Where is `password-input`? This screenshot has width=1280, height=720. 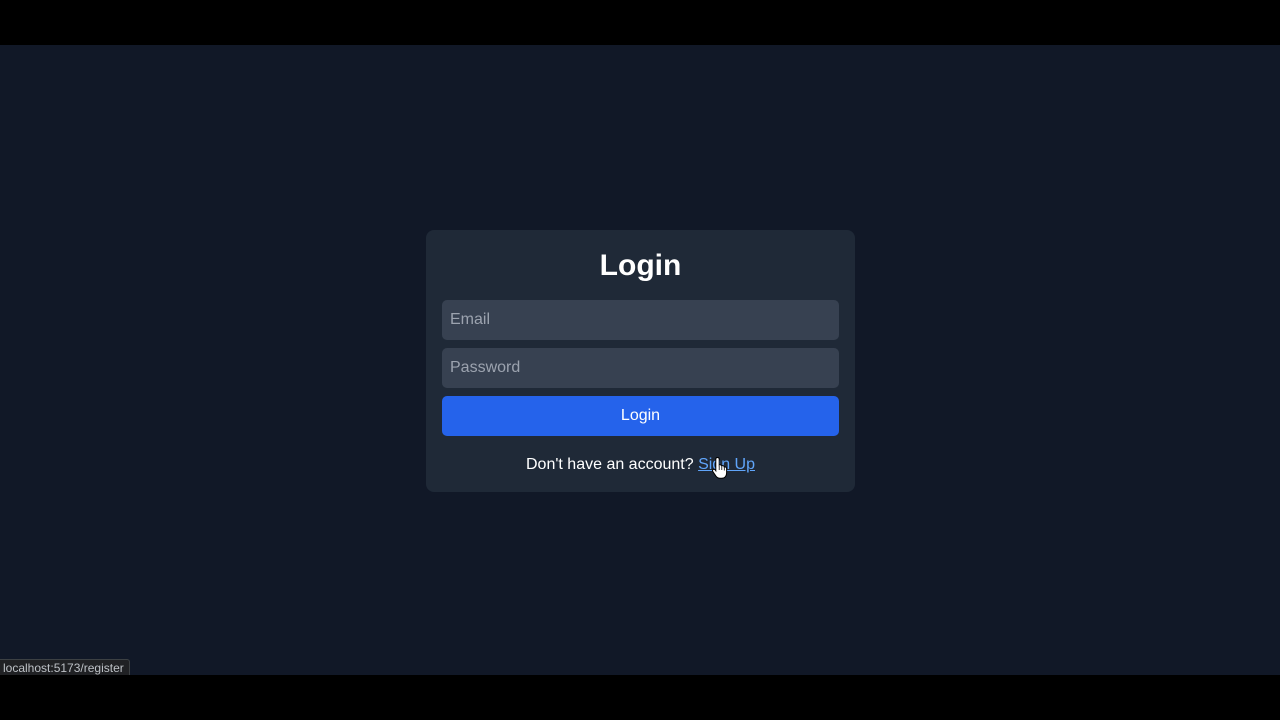
password-input is located at coordinates (640, 368).